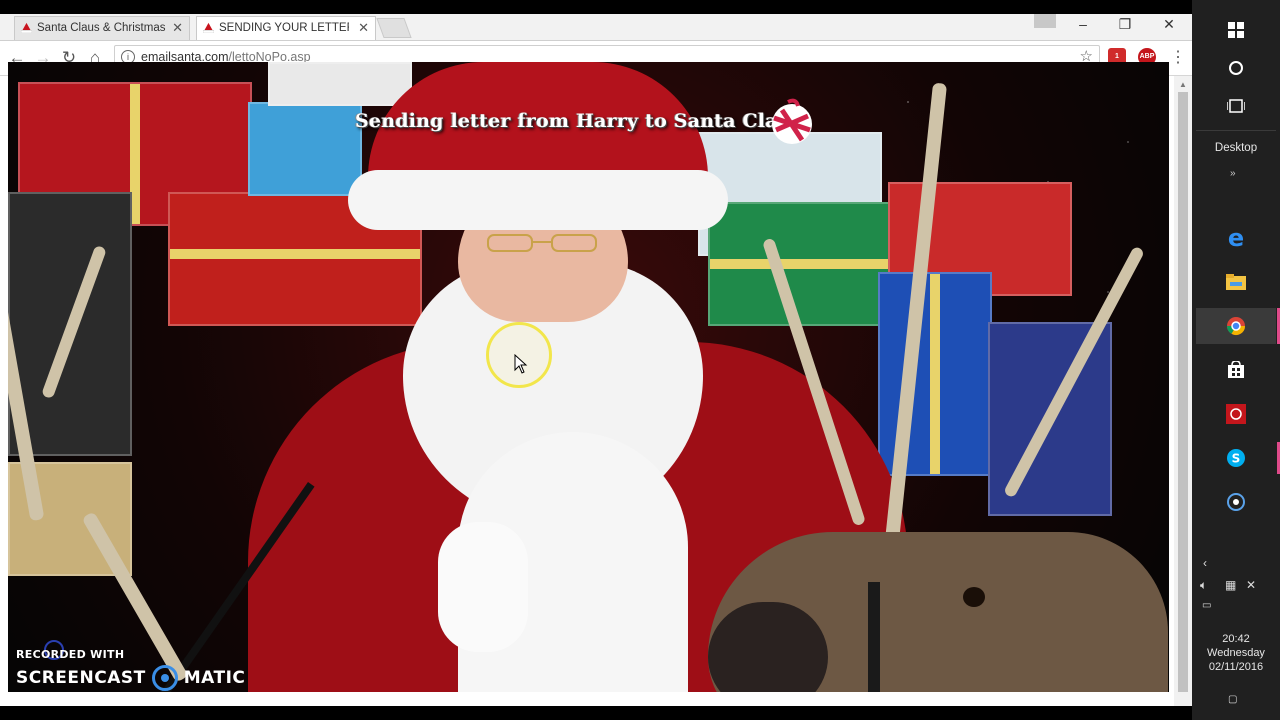 The image size is (1280, 720). What do you see at coordinates (1236, 326) in the screenshot?
I see `chrome-taskbar-icon` at bounding box center [1236, 326].